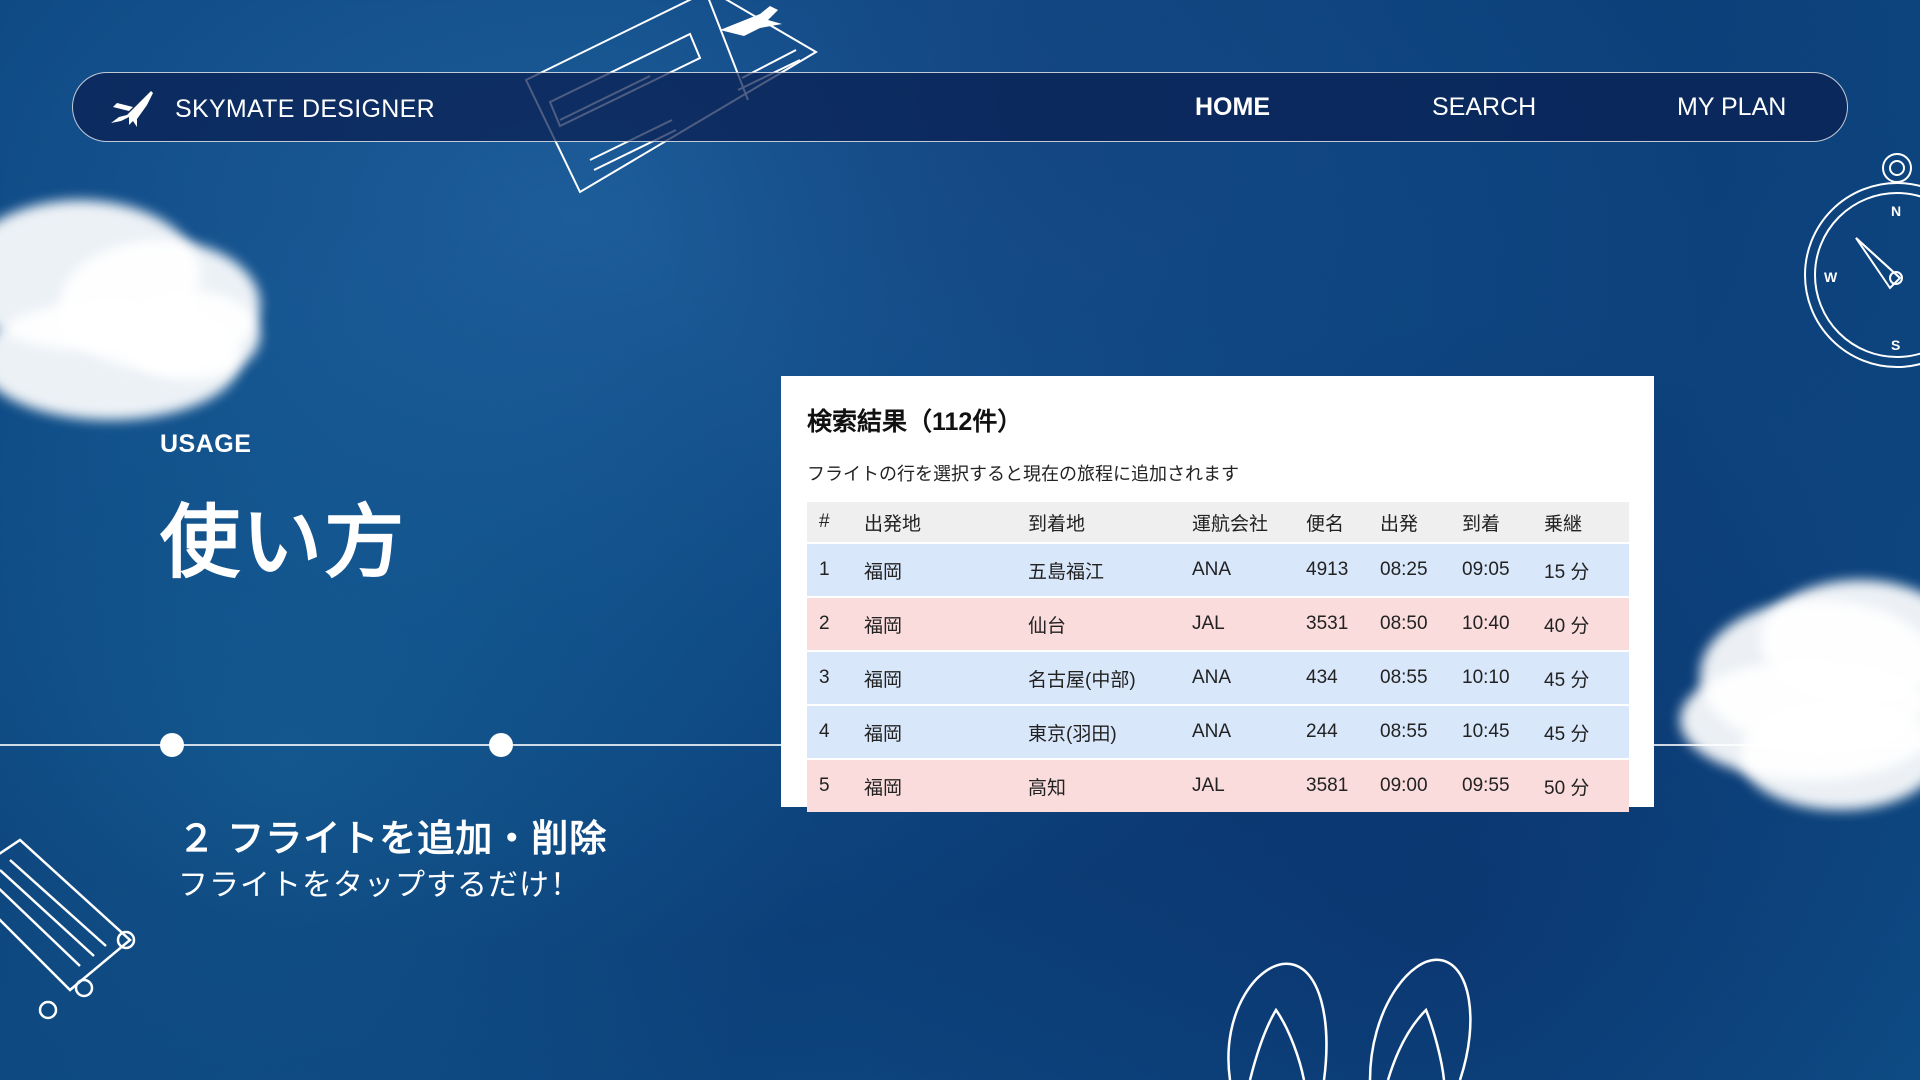 This screenshot has height=1080, width=1920. I want to click on compass-icon: N W S, so click(1862, 260).